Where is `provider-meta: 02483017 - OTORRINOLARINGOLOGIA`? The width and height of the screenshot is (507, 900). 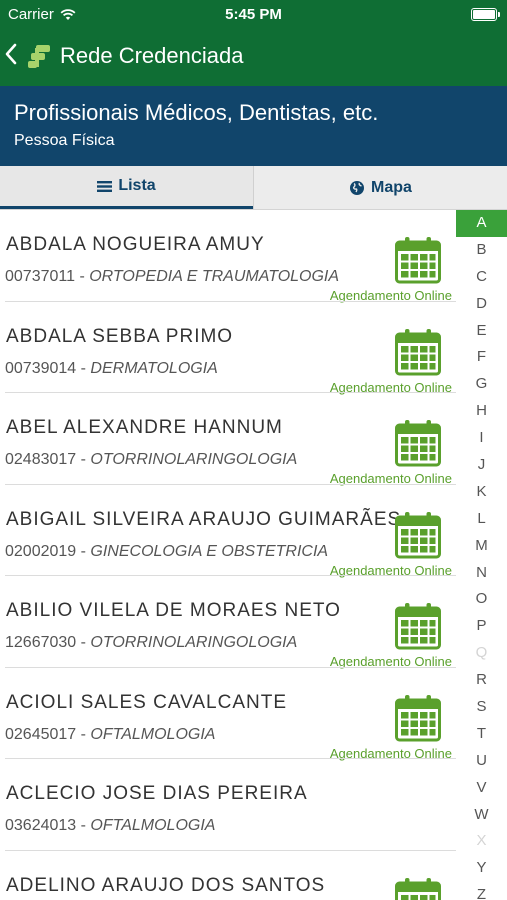
provider-meta: 02483017 - OTORRINOLARINGOLOGIA is located at coordinates (151, 460).